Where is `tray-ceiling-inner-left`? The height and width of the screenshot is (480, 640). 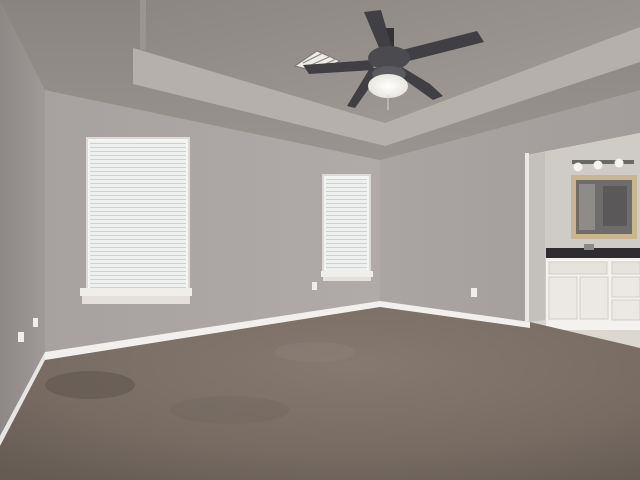
tray-ceiling-inner-left is located at coordinates (143, 25).